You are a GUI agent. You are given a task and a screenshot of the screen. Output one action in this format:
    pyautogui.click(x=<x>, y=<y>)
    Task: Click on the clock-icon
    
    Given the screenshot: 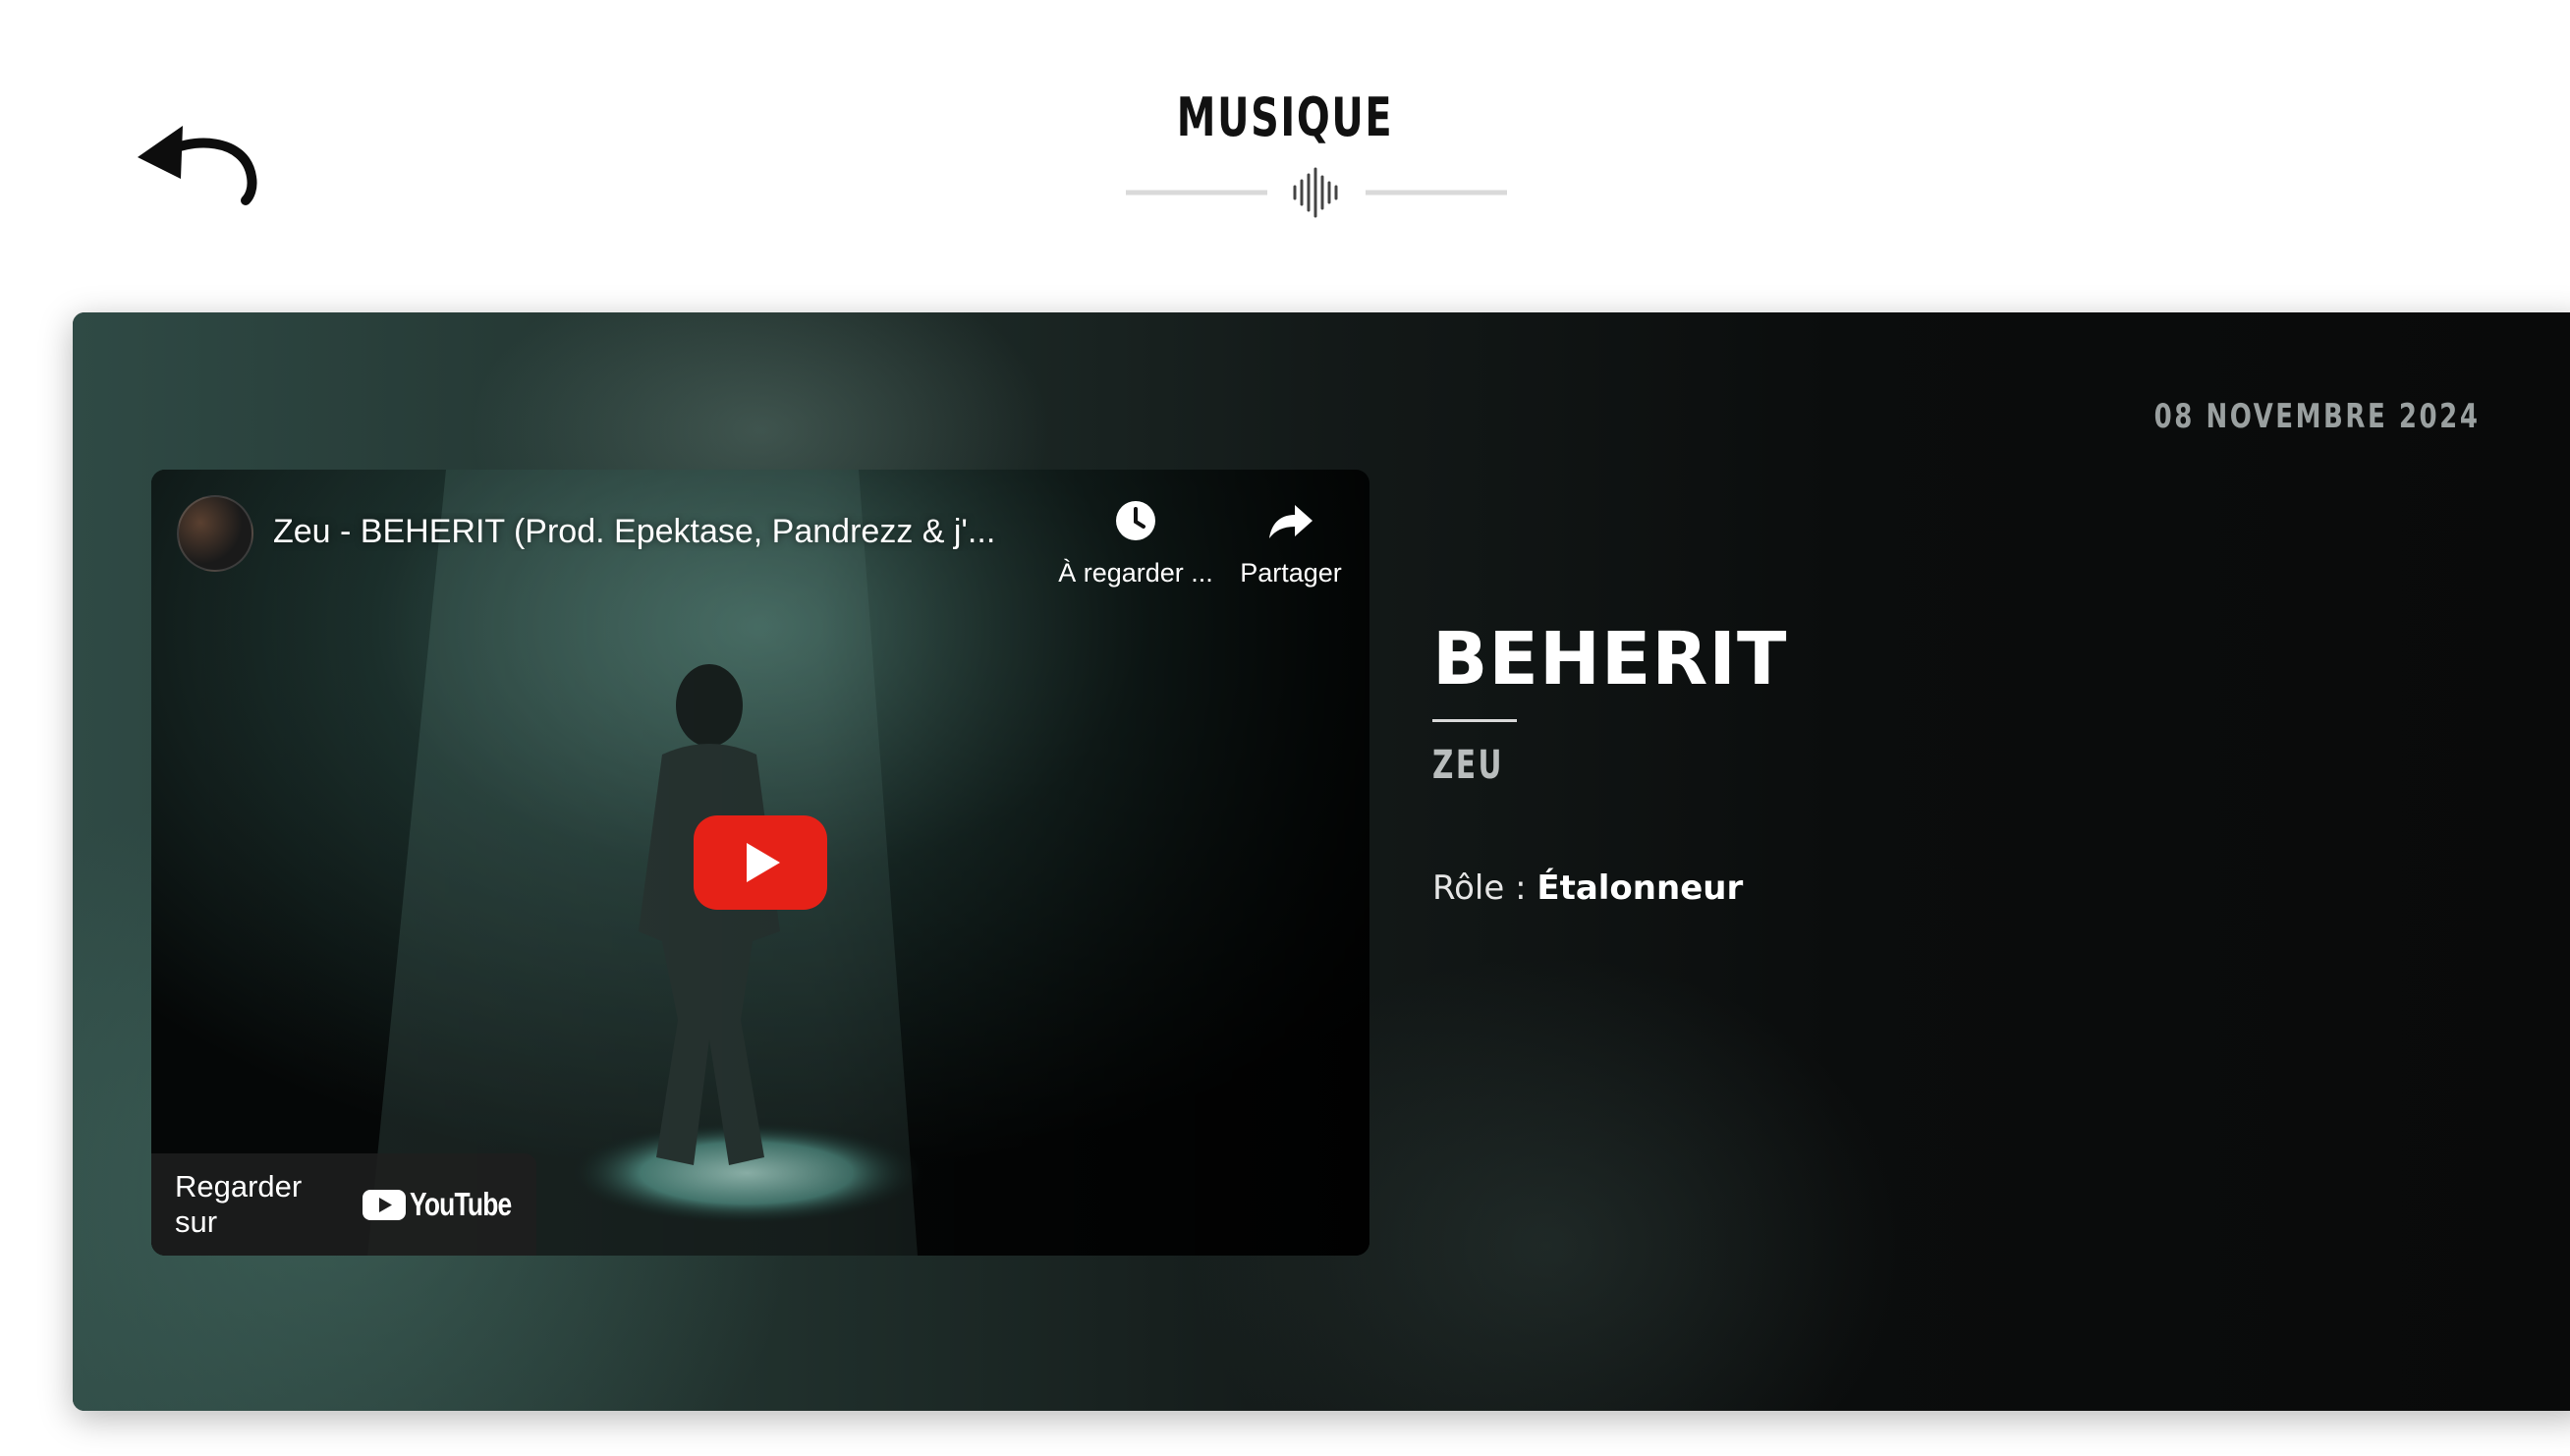 What is the action you would take?
    pyautogui.click(x=1135, y=520)
    